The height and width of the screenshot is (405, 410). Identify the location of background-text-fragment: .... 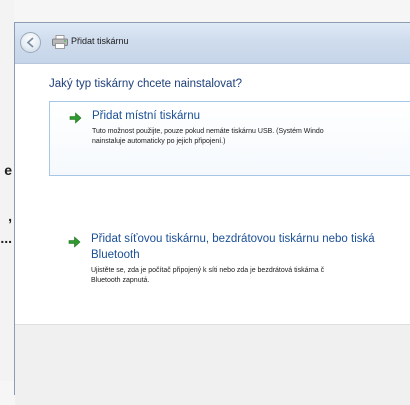
(6, 238).